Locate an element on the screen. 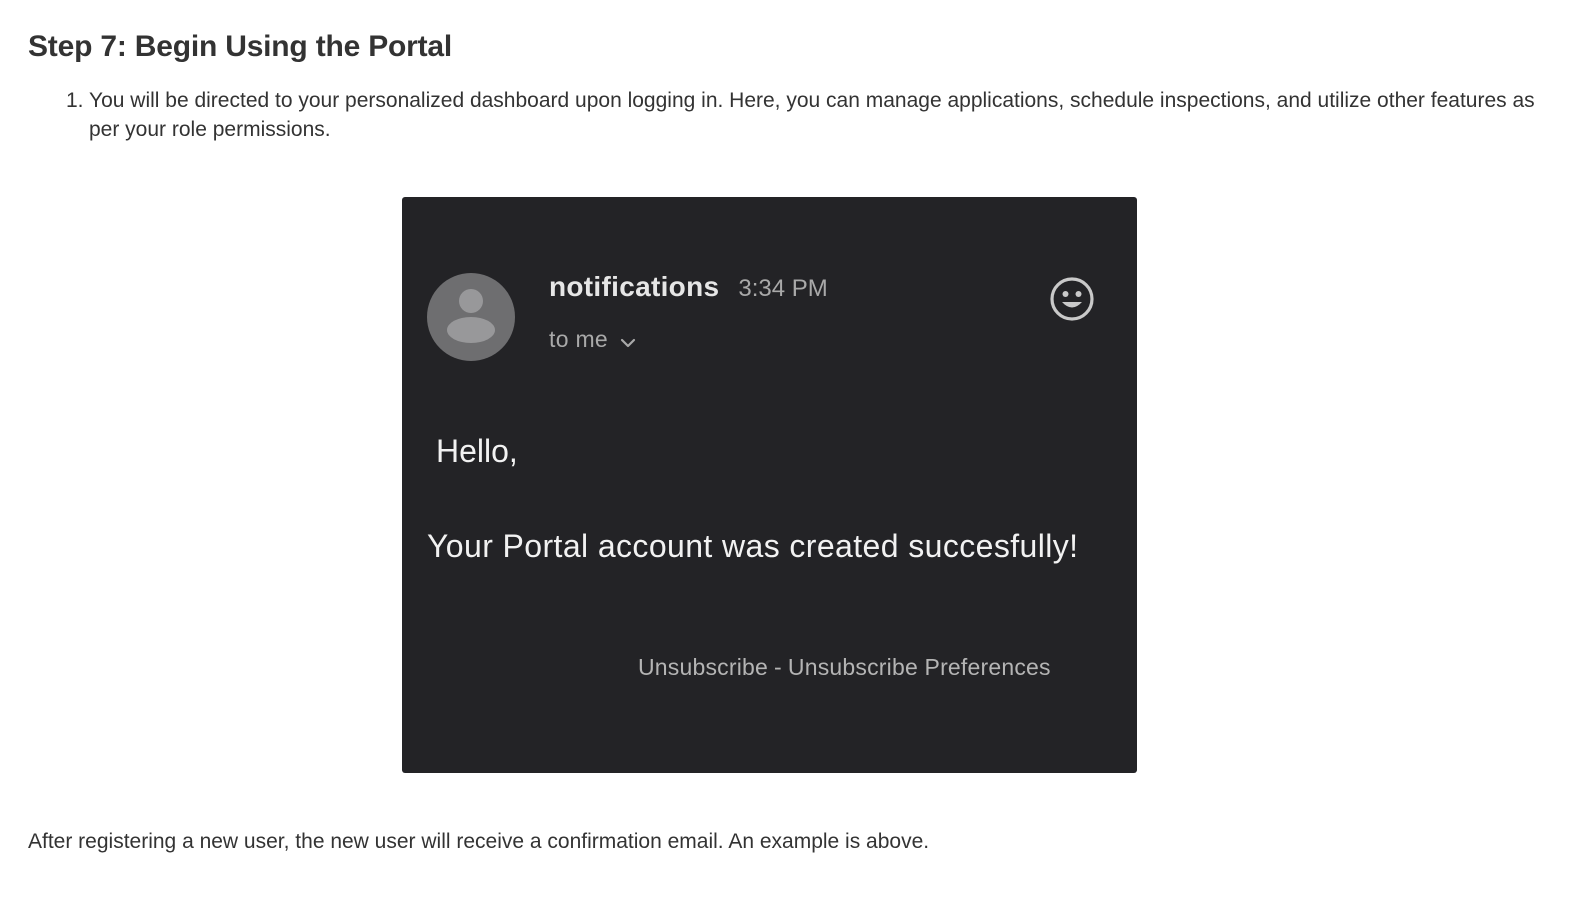 Image resolution: width=1584 pixels, height=901 pixels. step-number: 1. is located at coordinates (75, 100).